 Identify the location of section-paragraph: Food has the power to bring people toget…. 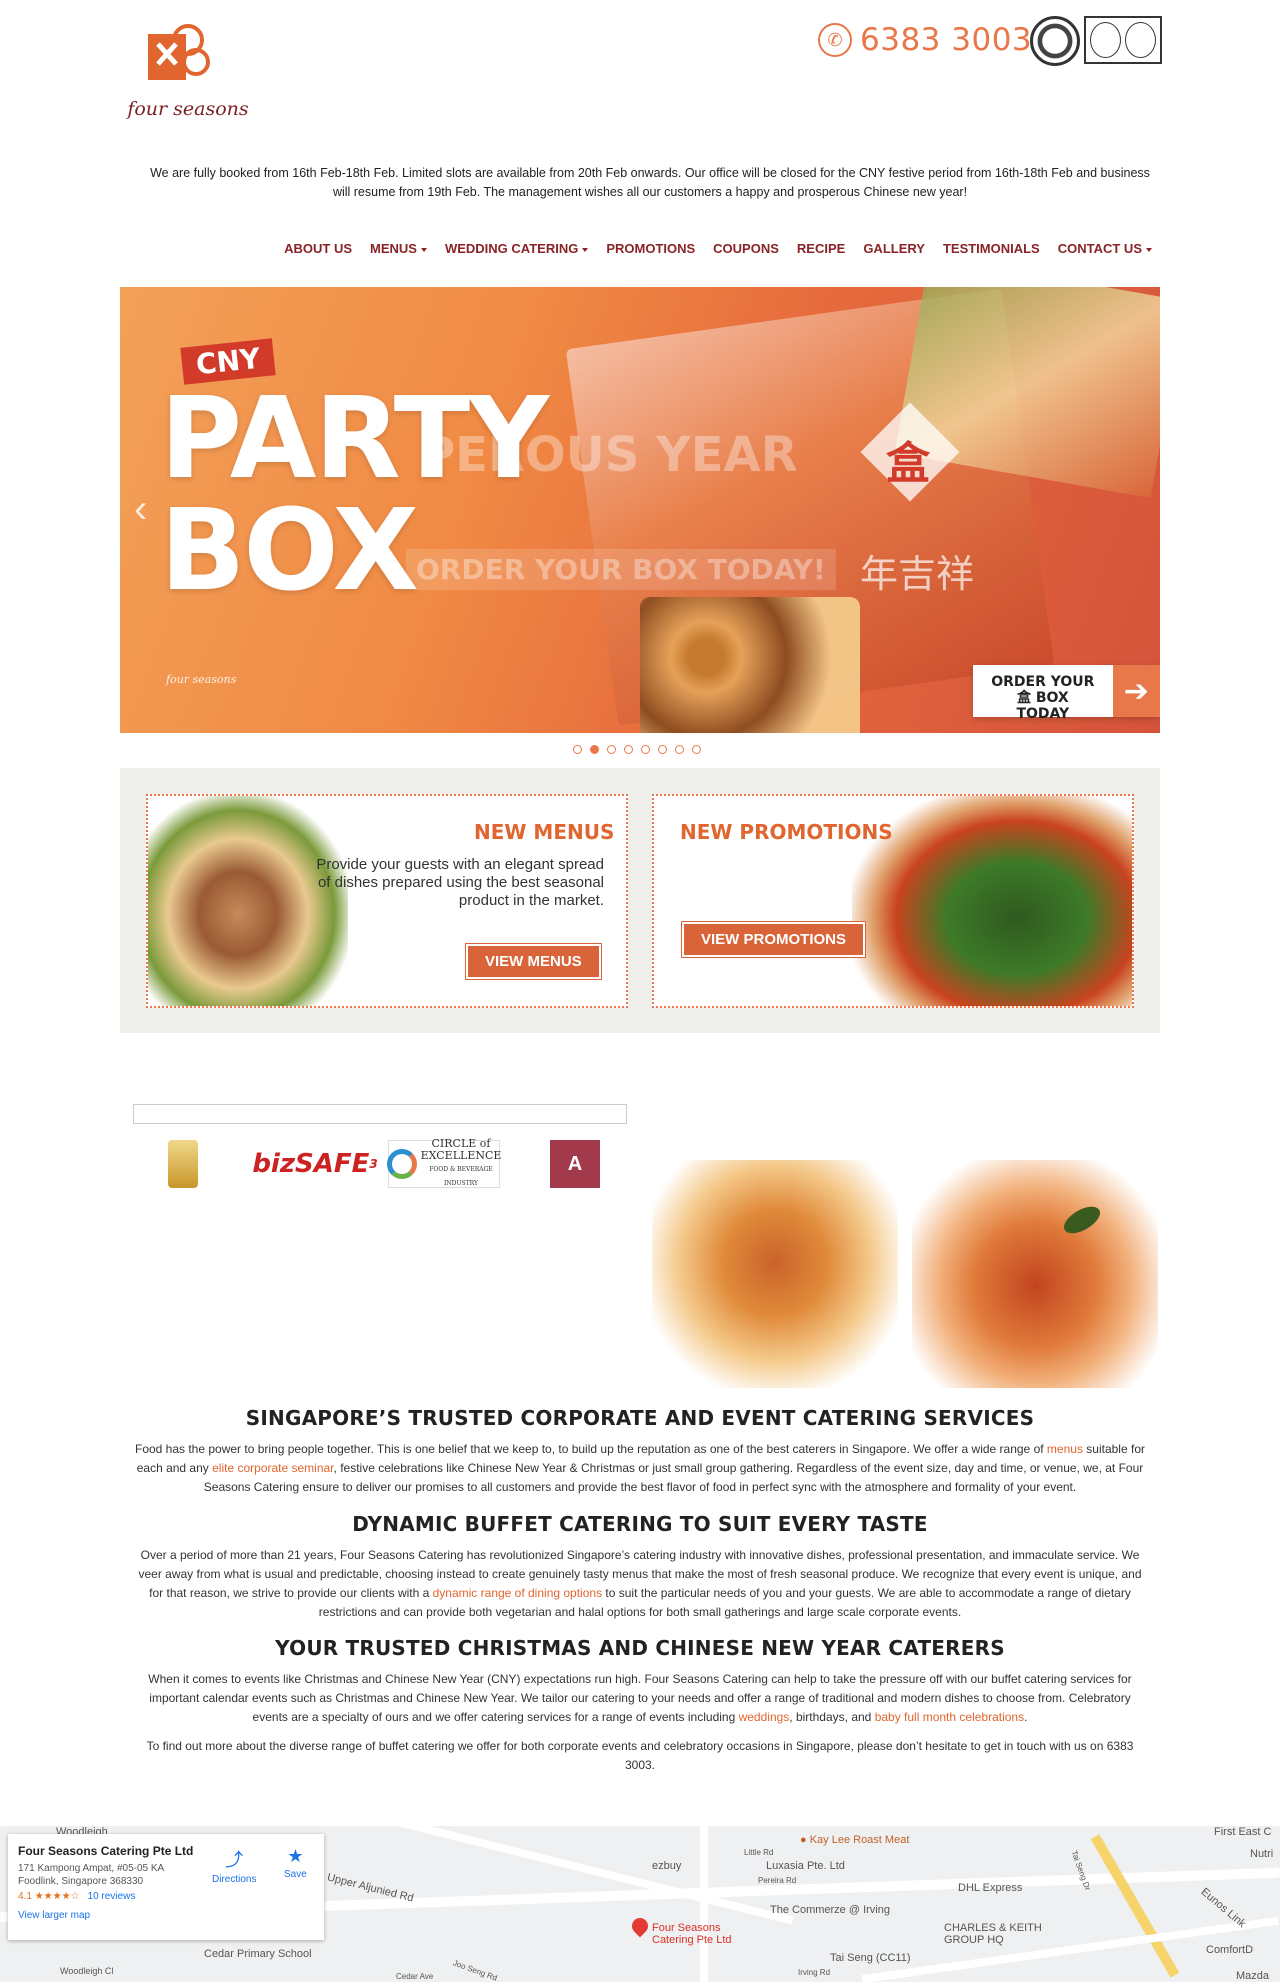
(639, 1468).